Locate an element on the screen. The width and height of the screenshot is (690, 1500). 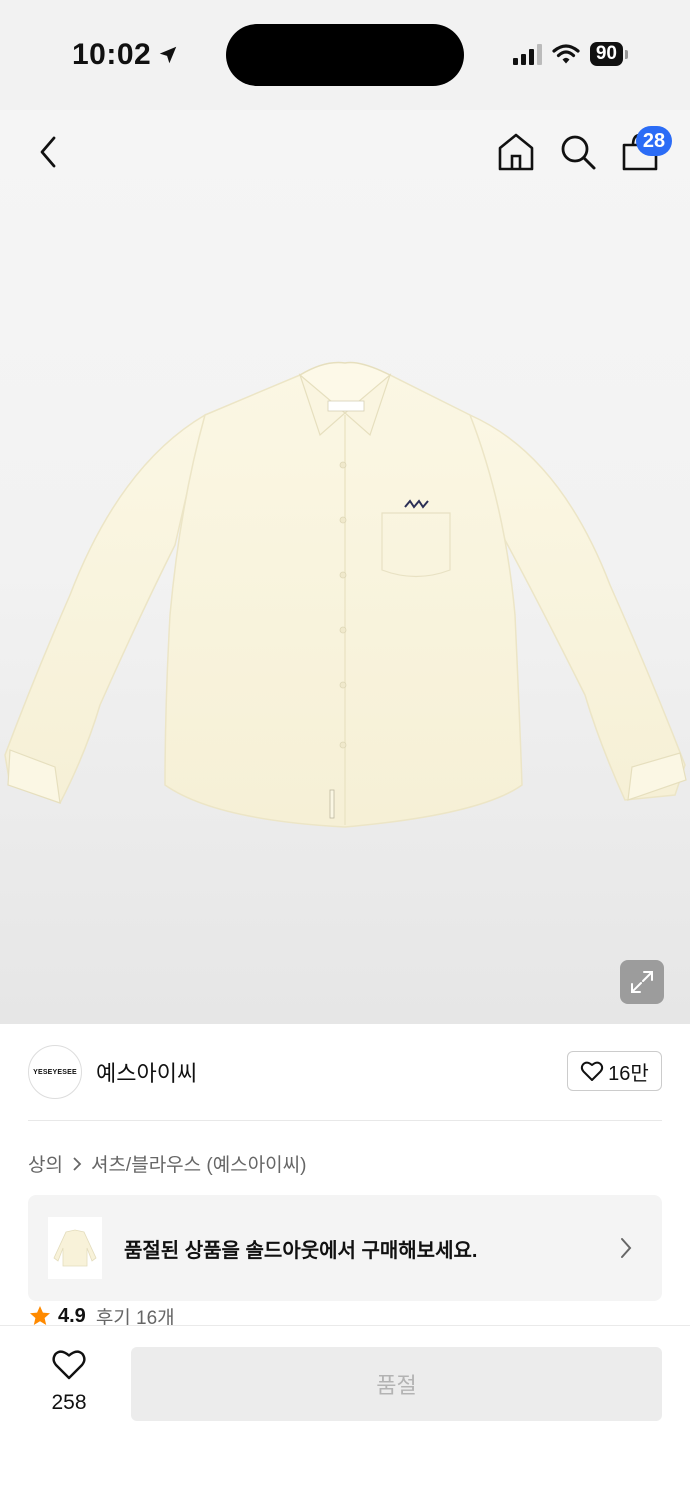
dynamic-island is located at coordinates (345, 55).